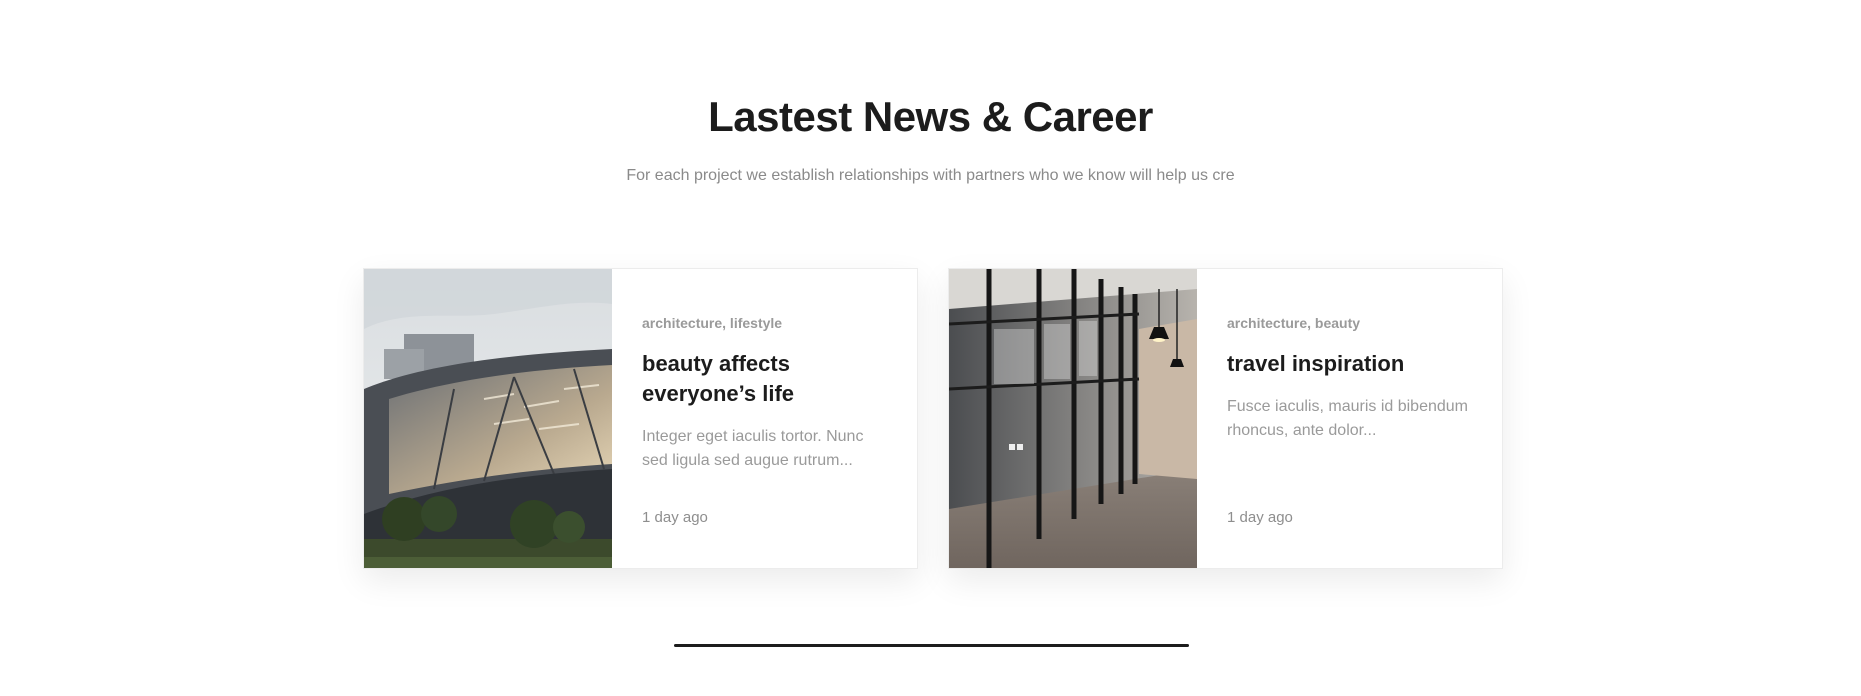  I want to click on card-title: travel inspiration, so click(1349, 364).